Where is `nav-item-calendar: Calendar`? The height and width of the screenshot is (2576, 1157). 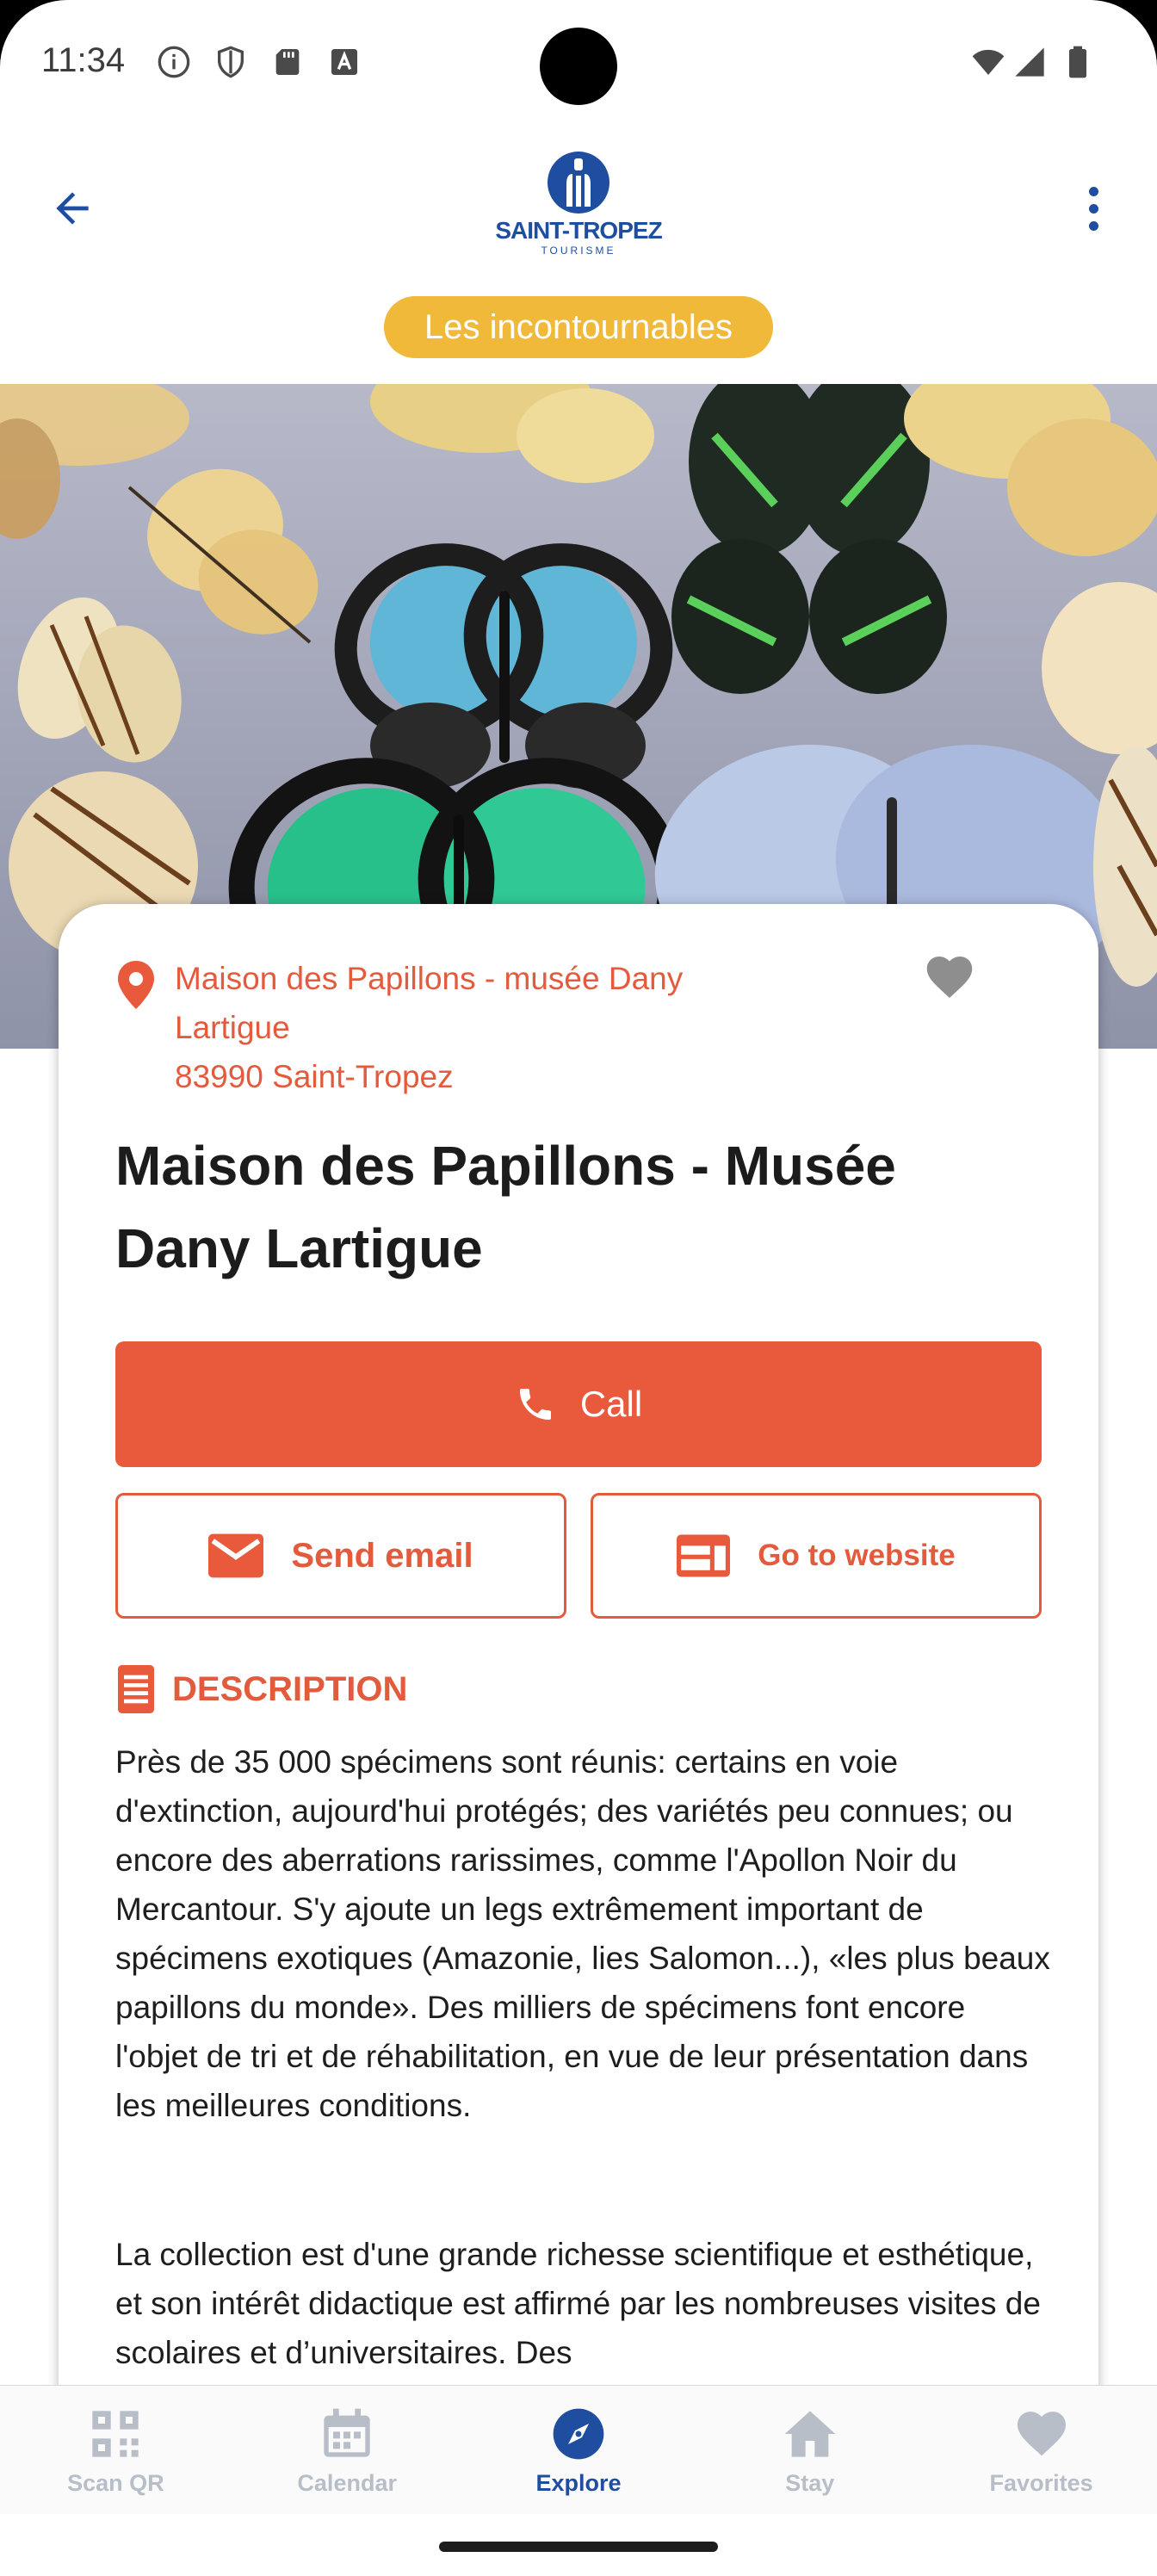
nav-item-calendar: Calendar is located at coordinates (348, 2450).